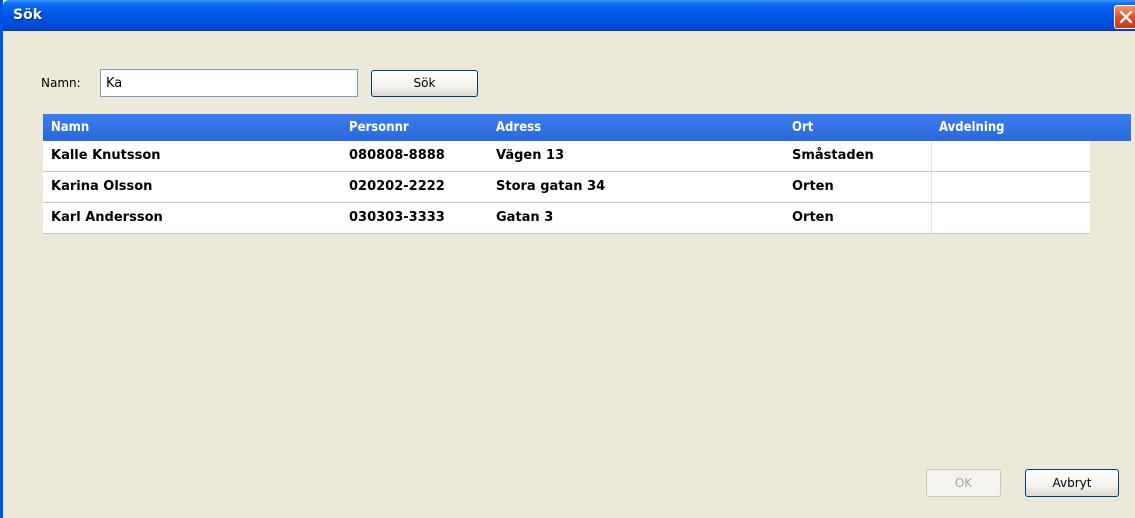 Image resolution: width=1135 pixels, height=518 pixels. Describe the element at coordinates (397, 217) in the screenshot. I see `cell-personnr: 030303-3333` at that location.